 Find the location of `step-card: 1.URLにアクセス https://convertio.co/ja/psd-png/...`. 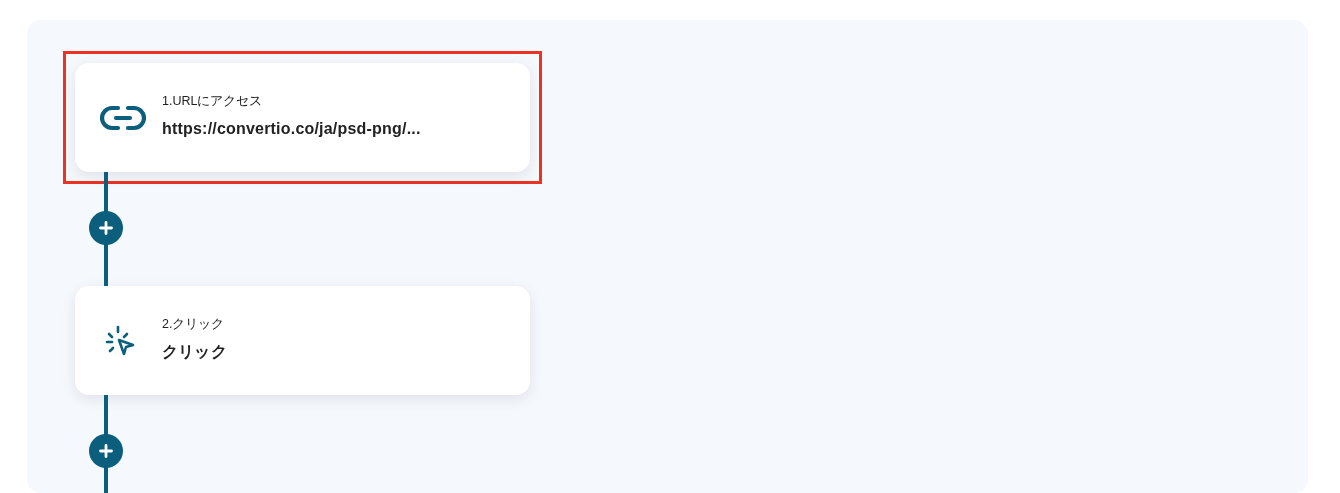

step-card: 1.URLにアクセス https://convertio.co/ja/psd-png/... is located at coordinates (302, 117).